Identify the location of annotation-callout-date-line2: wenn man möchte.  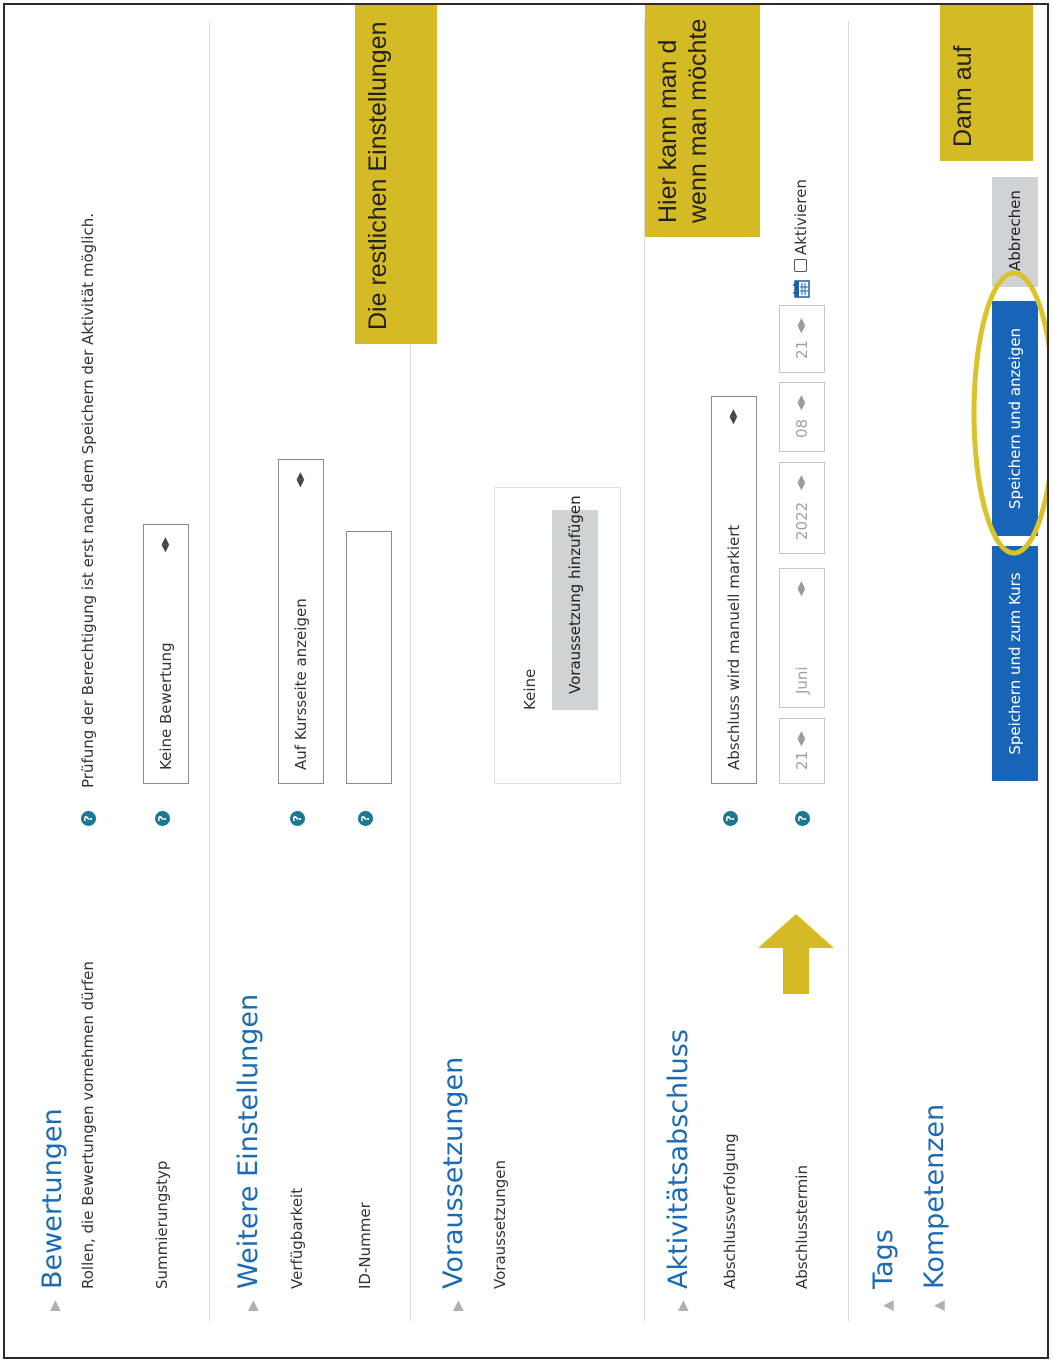
(698, 120).